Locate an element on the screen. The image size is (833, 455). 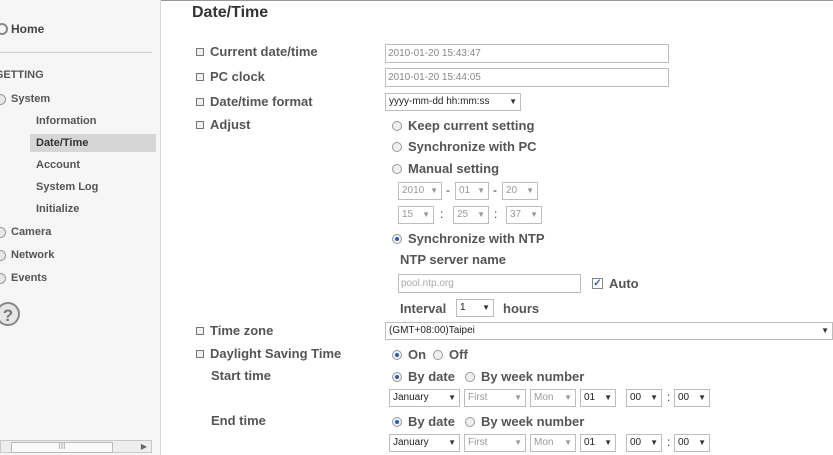
help-icon: ? is located at coordinates (10, 314).